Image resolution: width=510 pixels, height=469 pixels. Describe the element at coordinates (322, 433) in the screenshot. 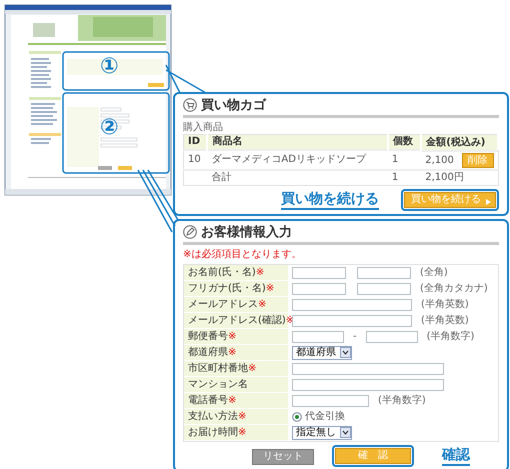

I see `dropdown: 指定無し` at that location.